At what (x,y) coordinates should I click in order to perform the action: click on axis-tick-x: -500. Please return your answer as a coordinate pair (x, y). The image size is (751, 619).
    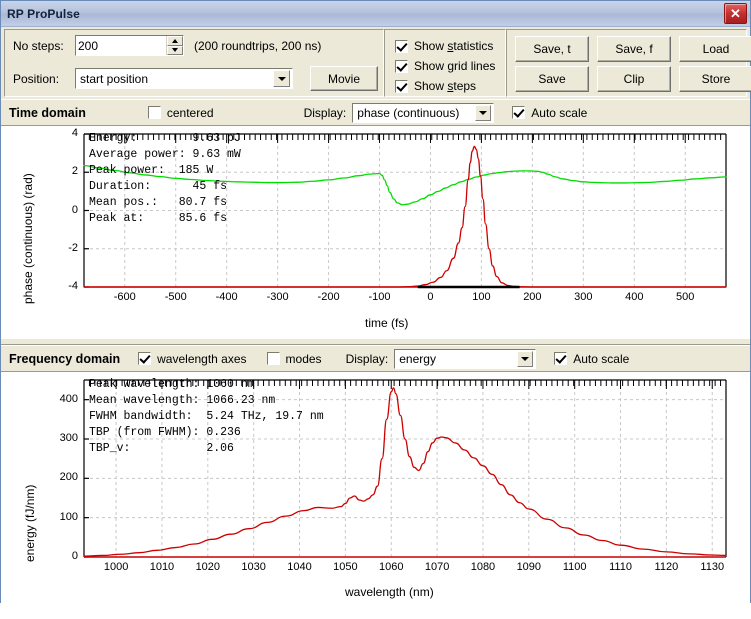
    Looking at the image, I should click on (175, 297).